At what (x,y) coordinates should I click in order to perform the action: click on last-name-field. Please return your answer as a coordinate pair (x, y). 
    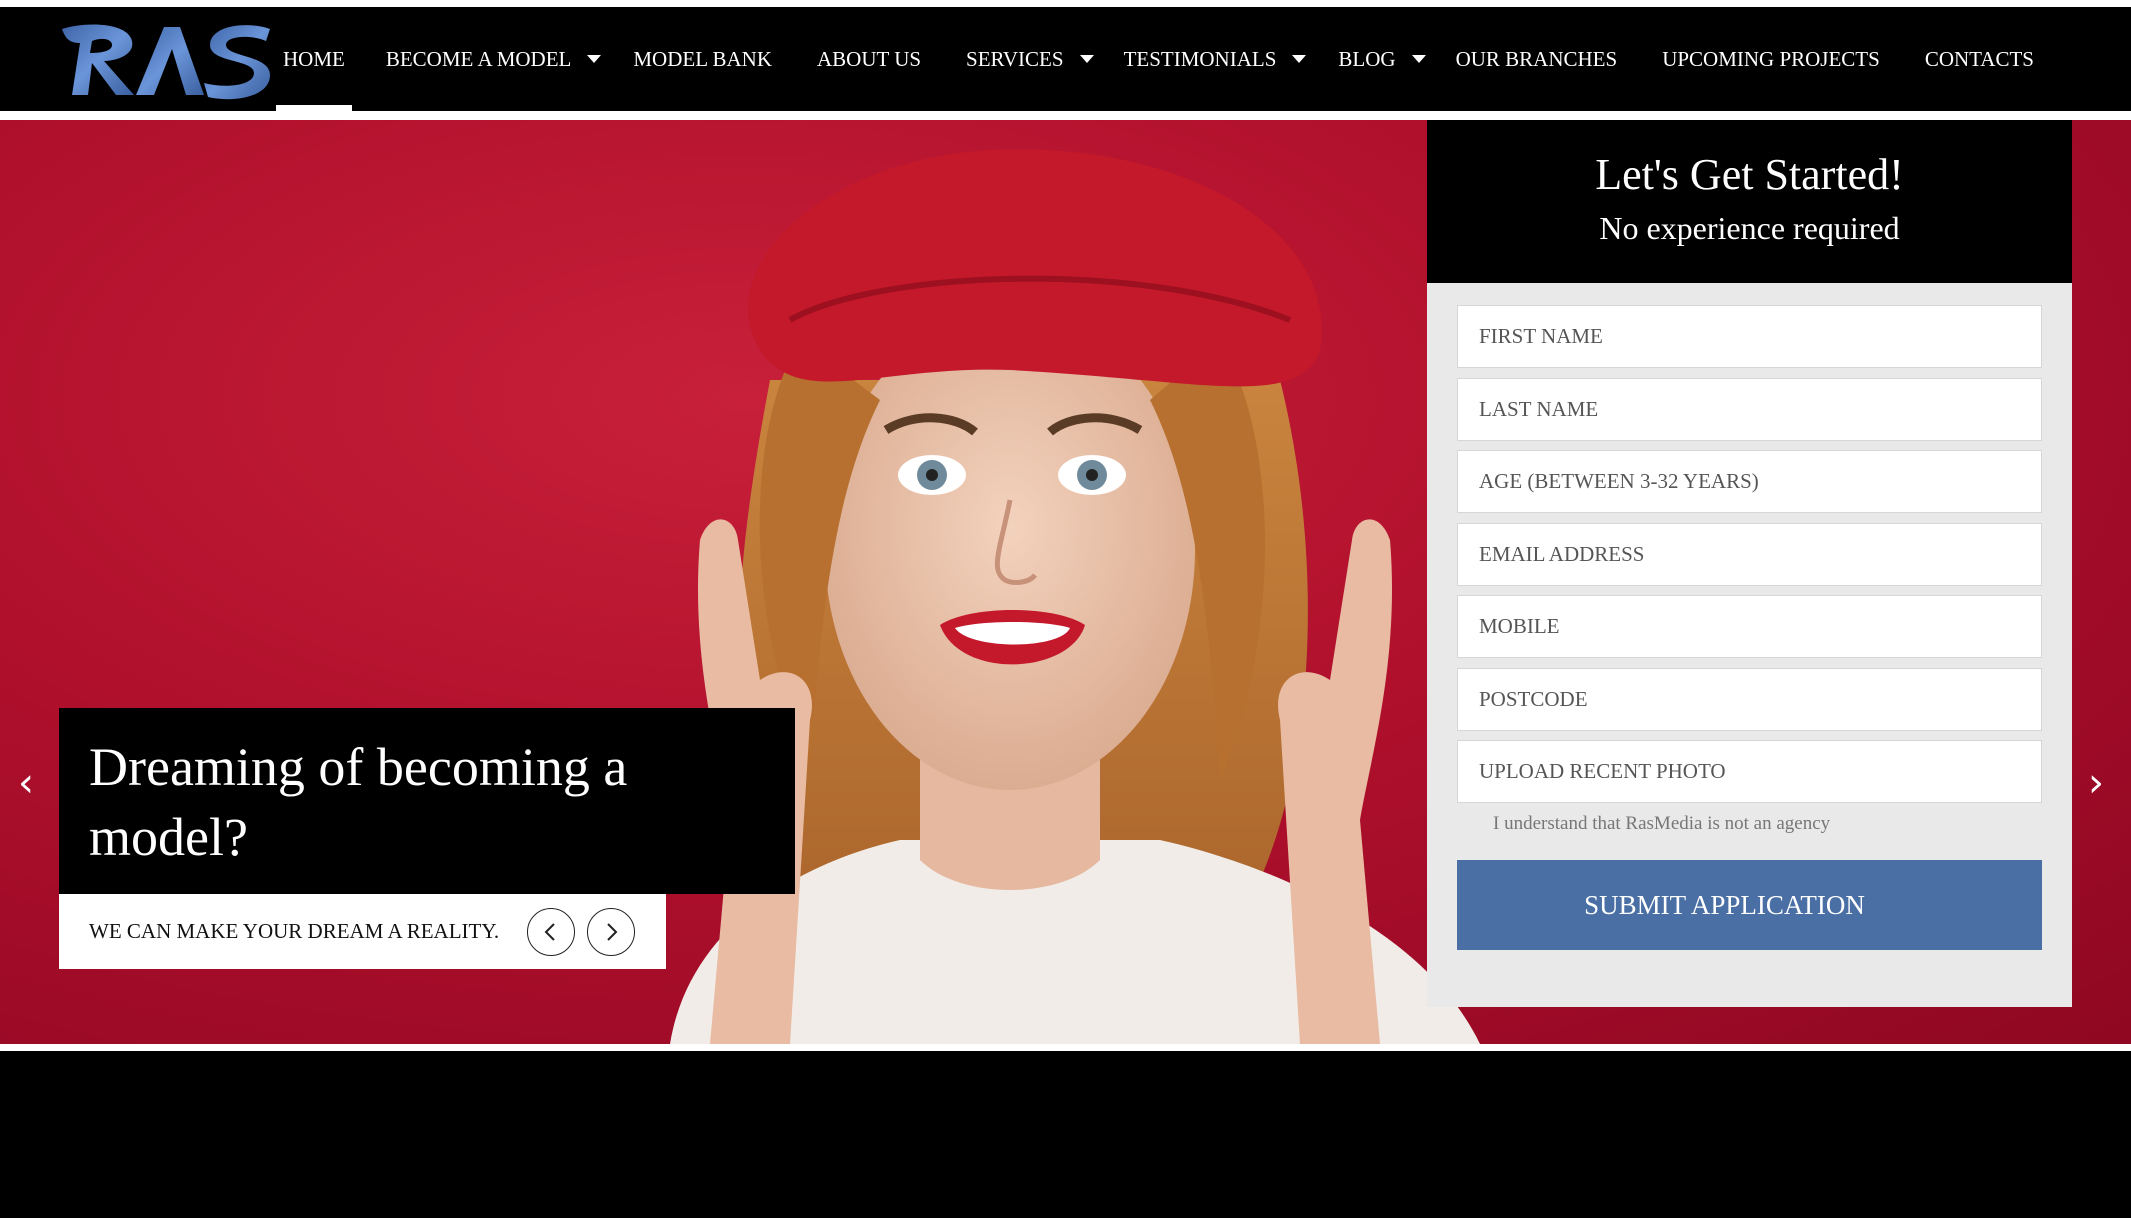
    Looking at the image, I should click on (1749, 409).